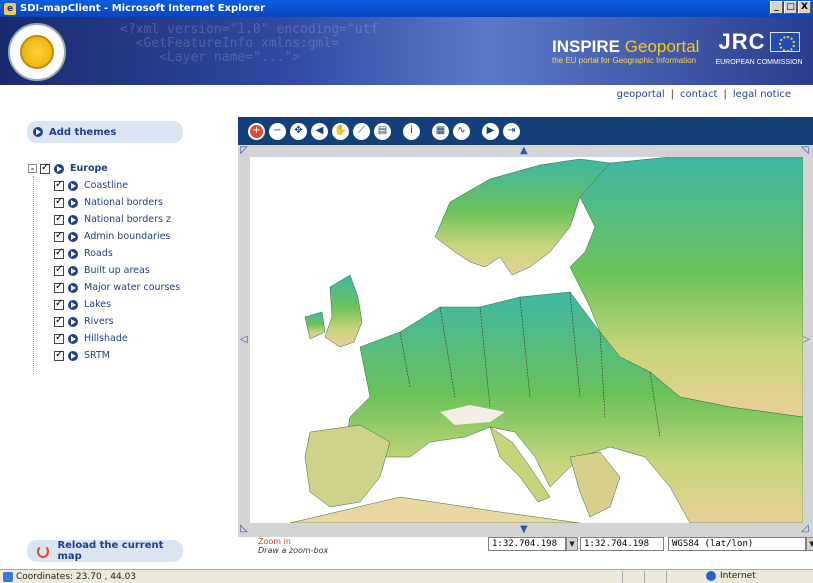 This screenshot has width=813, height=583. Describe the element at coordinates (382, 131) in the screenshot. I see `print-icon: ▤` at that location.